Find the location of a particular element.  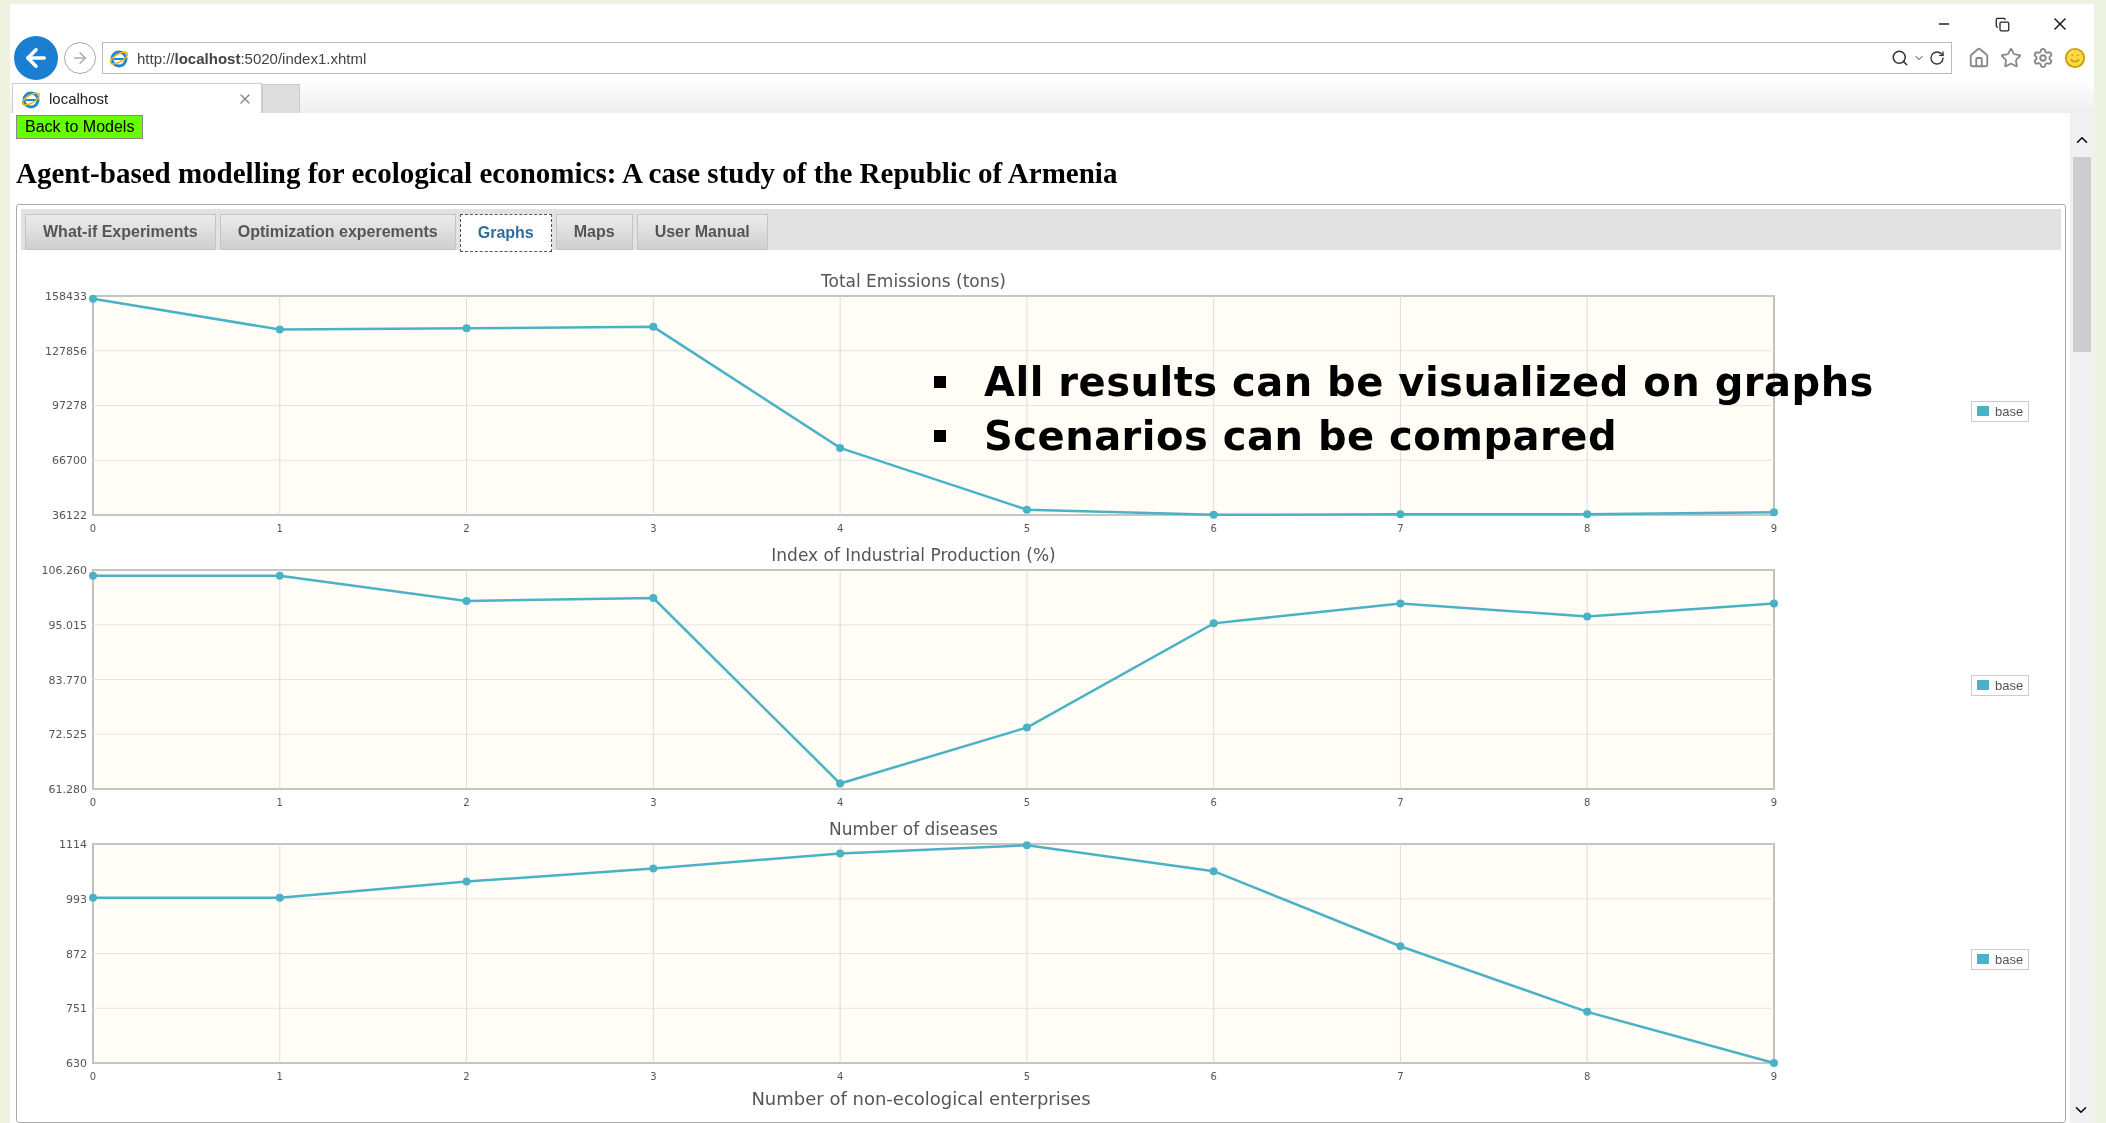

arrow-right-icon is located at coordinates (80, 58).